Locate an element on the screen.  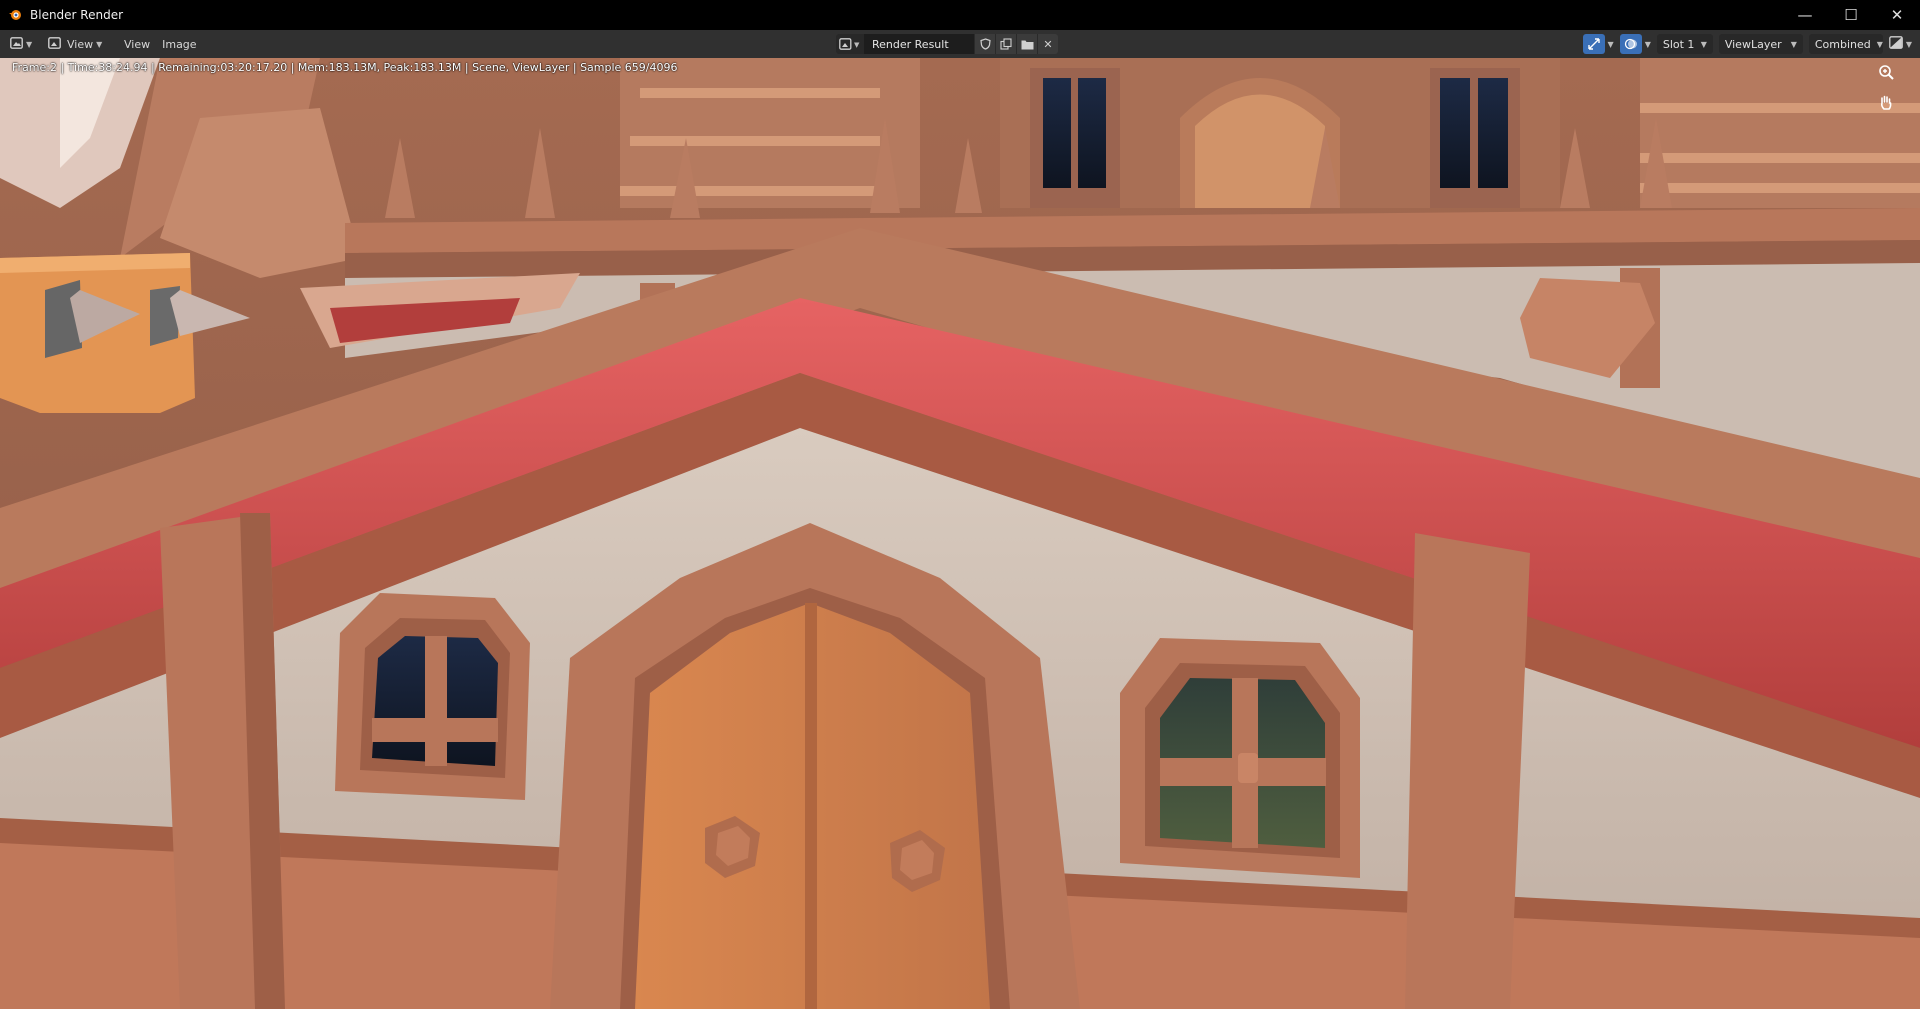
close-window-button: ✕ is located at coordinates (1897, 15).